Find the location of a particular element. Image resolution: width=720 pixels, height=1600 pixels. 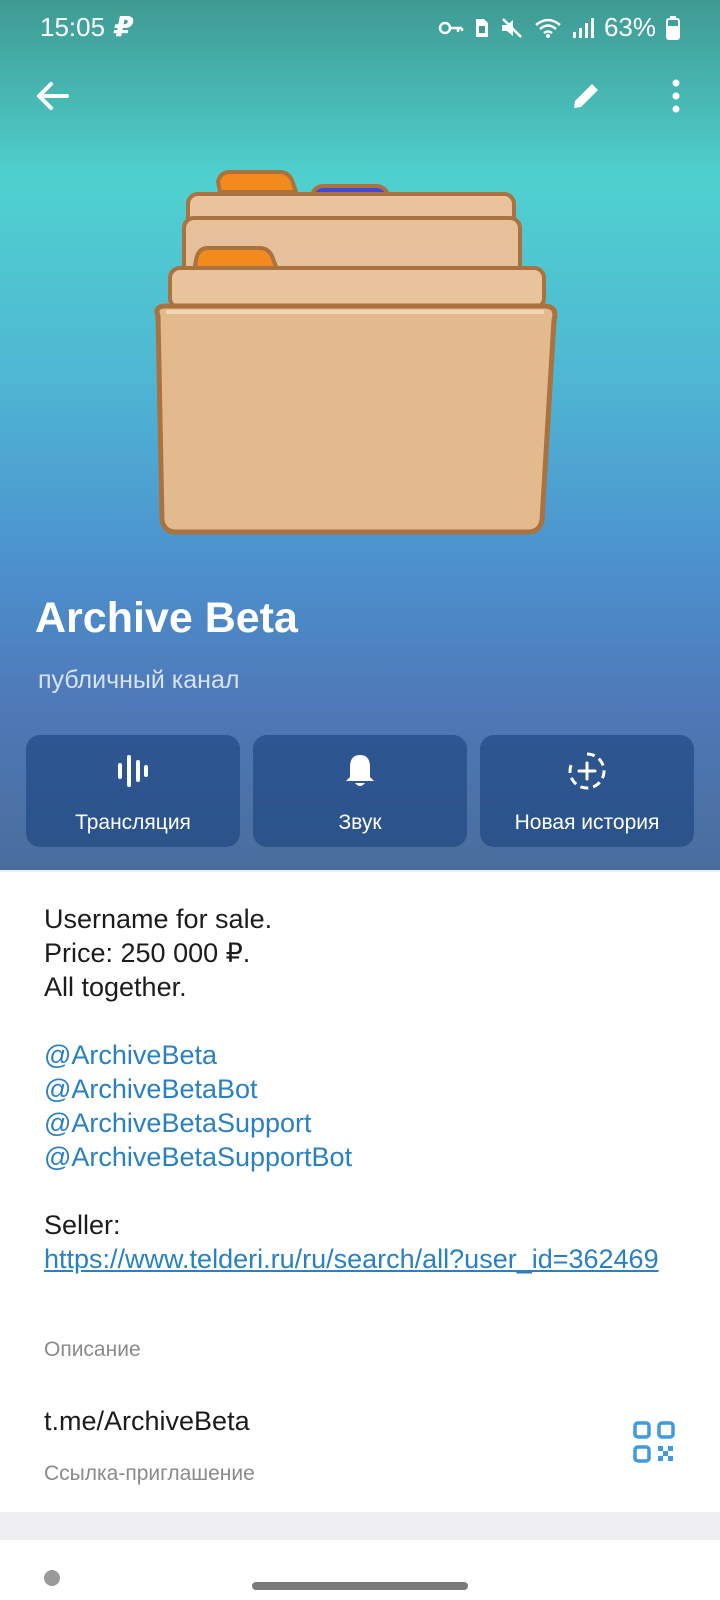

live-stream-icon is located at coordinates (133, 771).